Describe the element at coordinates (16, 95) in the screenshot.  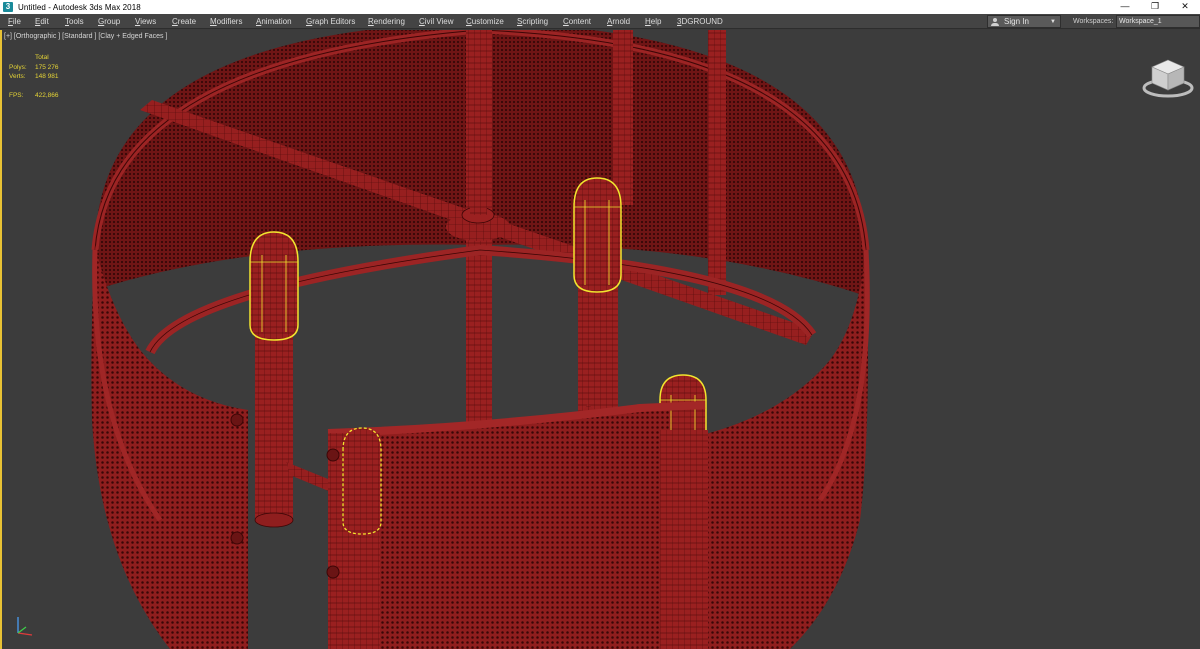
I see `fps-label: FPS:` at that location.